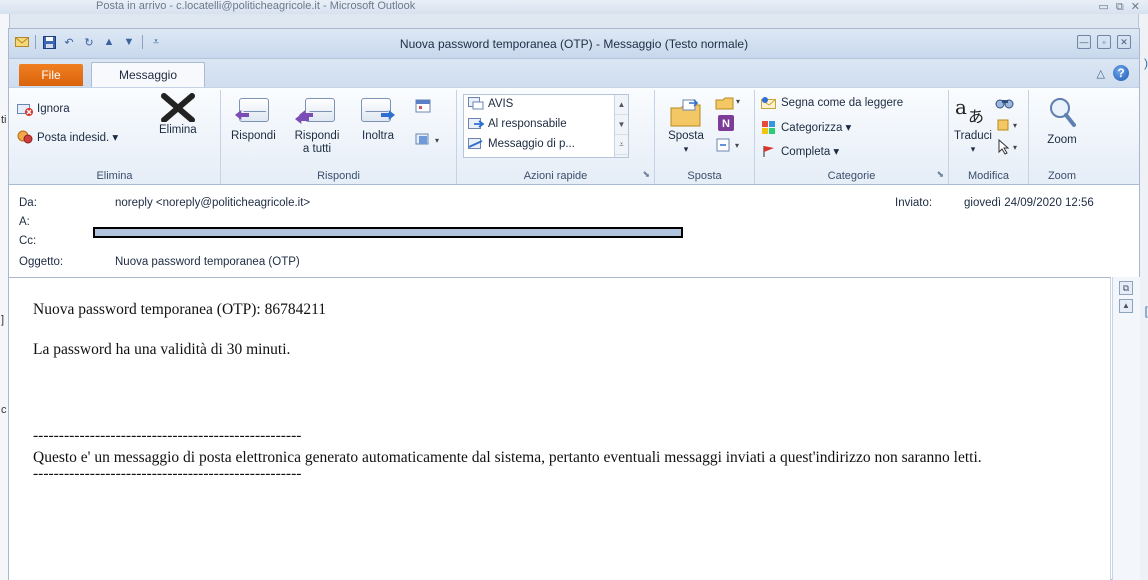  I want to click on posta-indesiderata-label: Posta indesid. ▾, so click(78, 138).